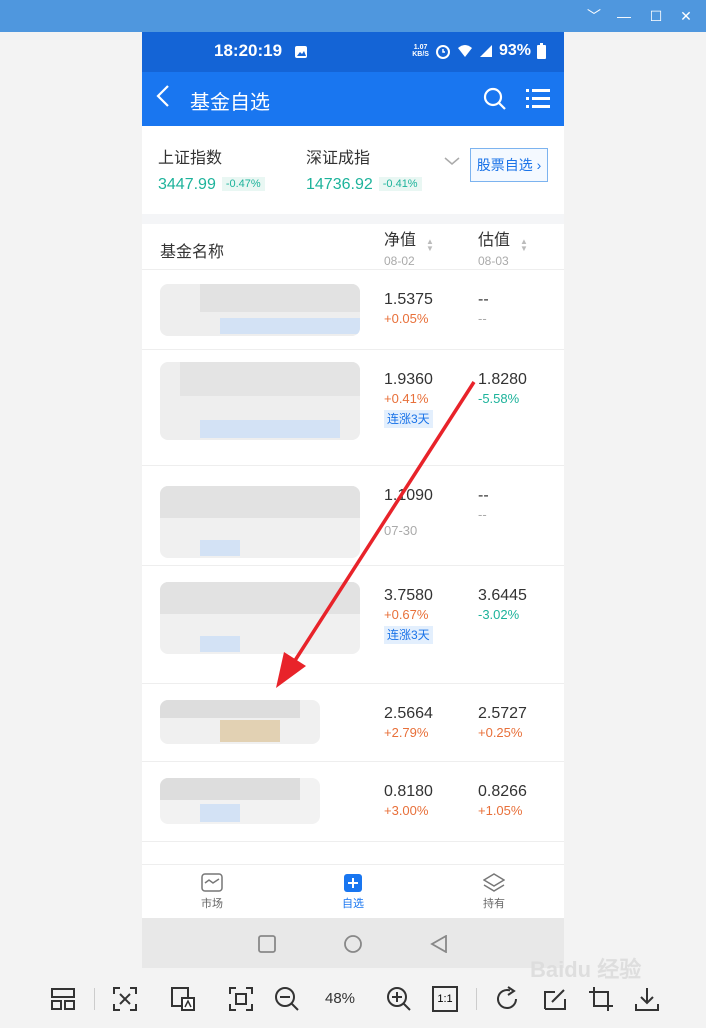 This screenshot has width=706, height=1028. What do you see at coordinates (192, 252) in the screenshot?
I see `col-fund-name: 基金名称` at bounding box center [192, 252].